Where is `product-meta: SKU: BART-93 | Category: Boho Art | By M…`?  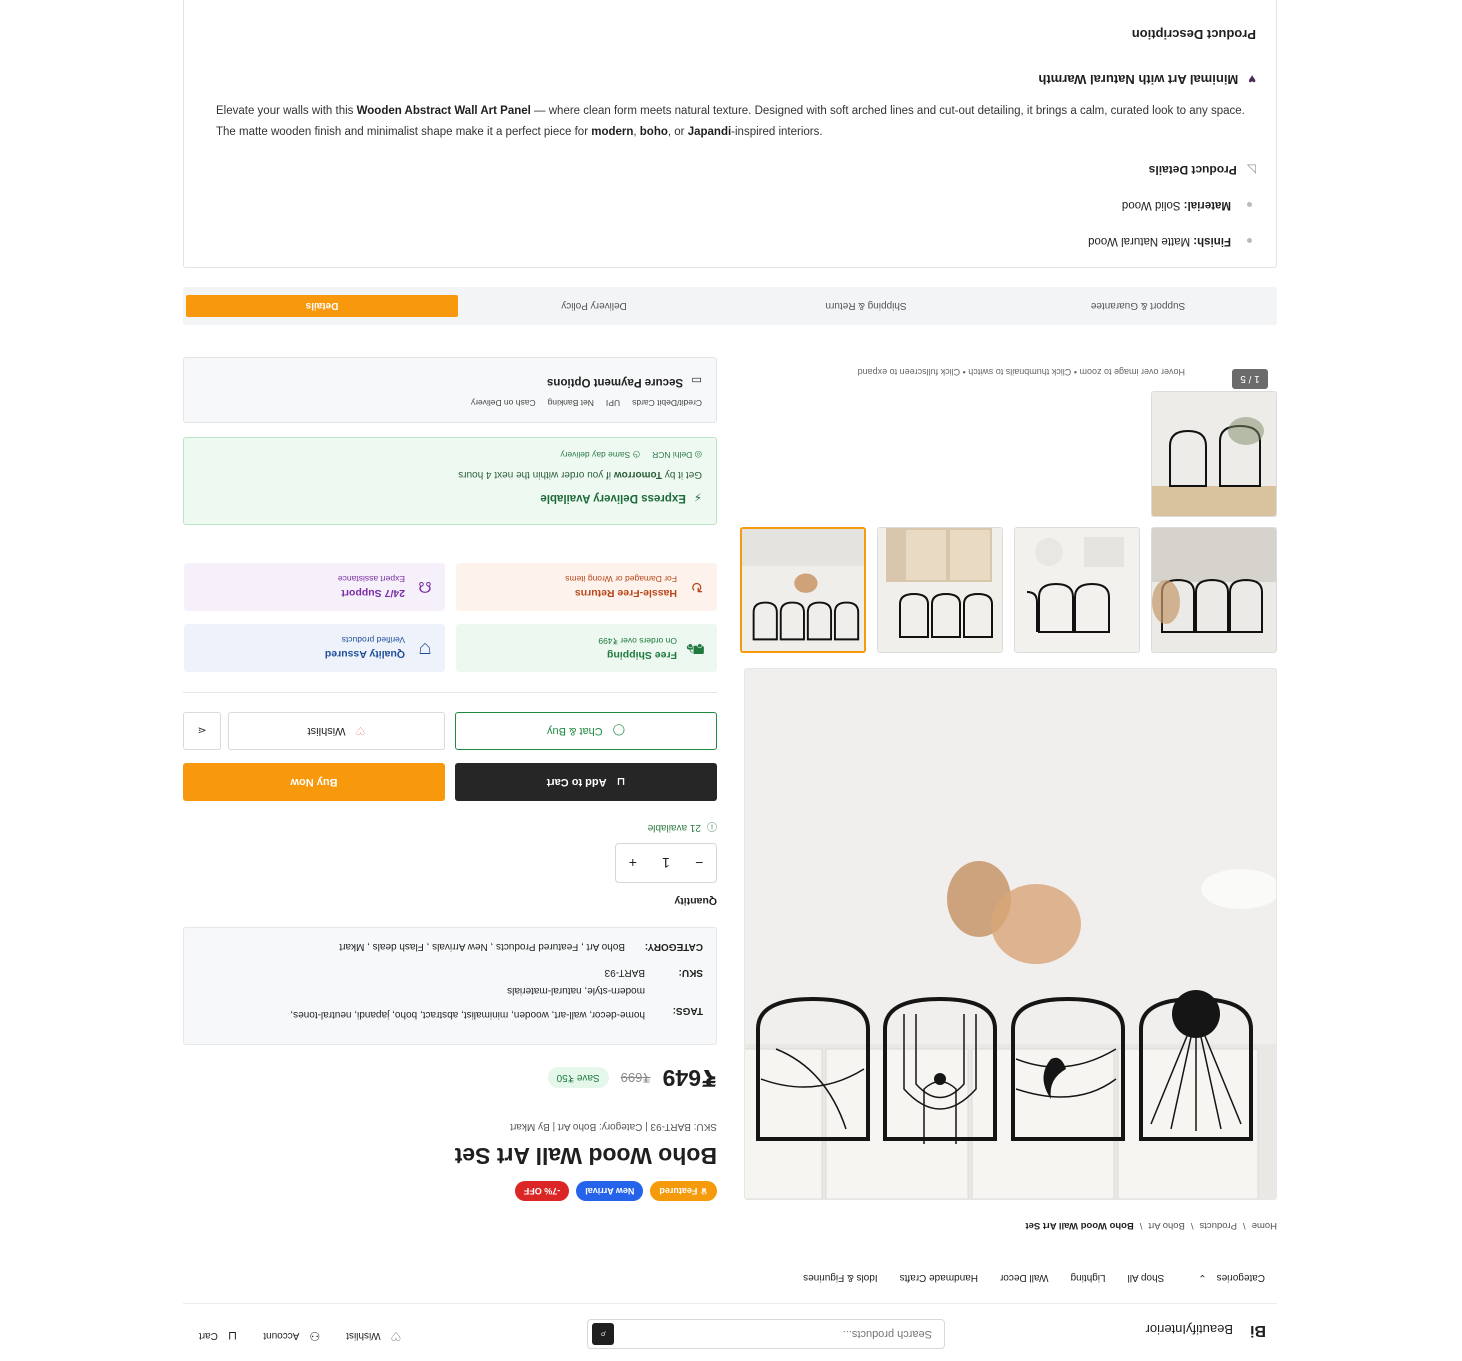
product-meta: SKU: BART-93 | Category: Boho Art | By M… is located at coordinates (613, 1126).